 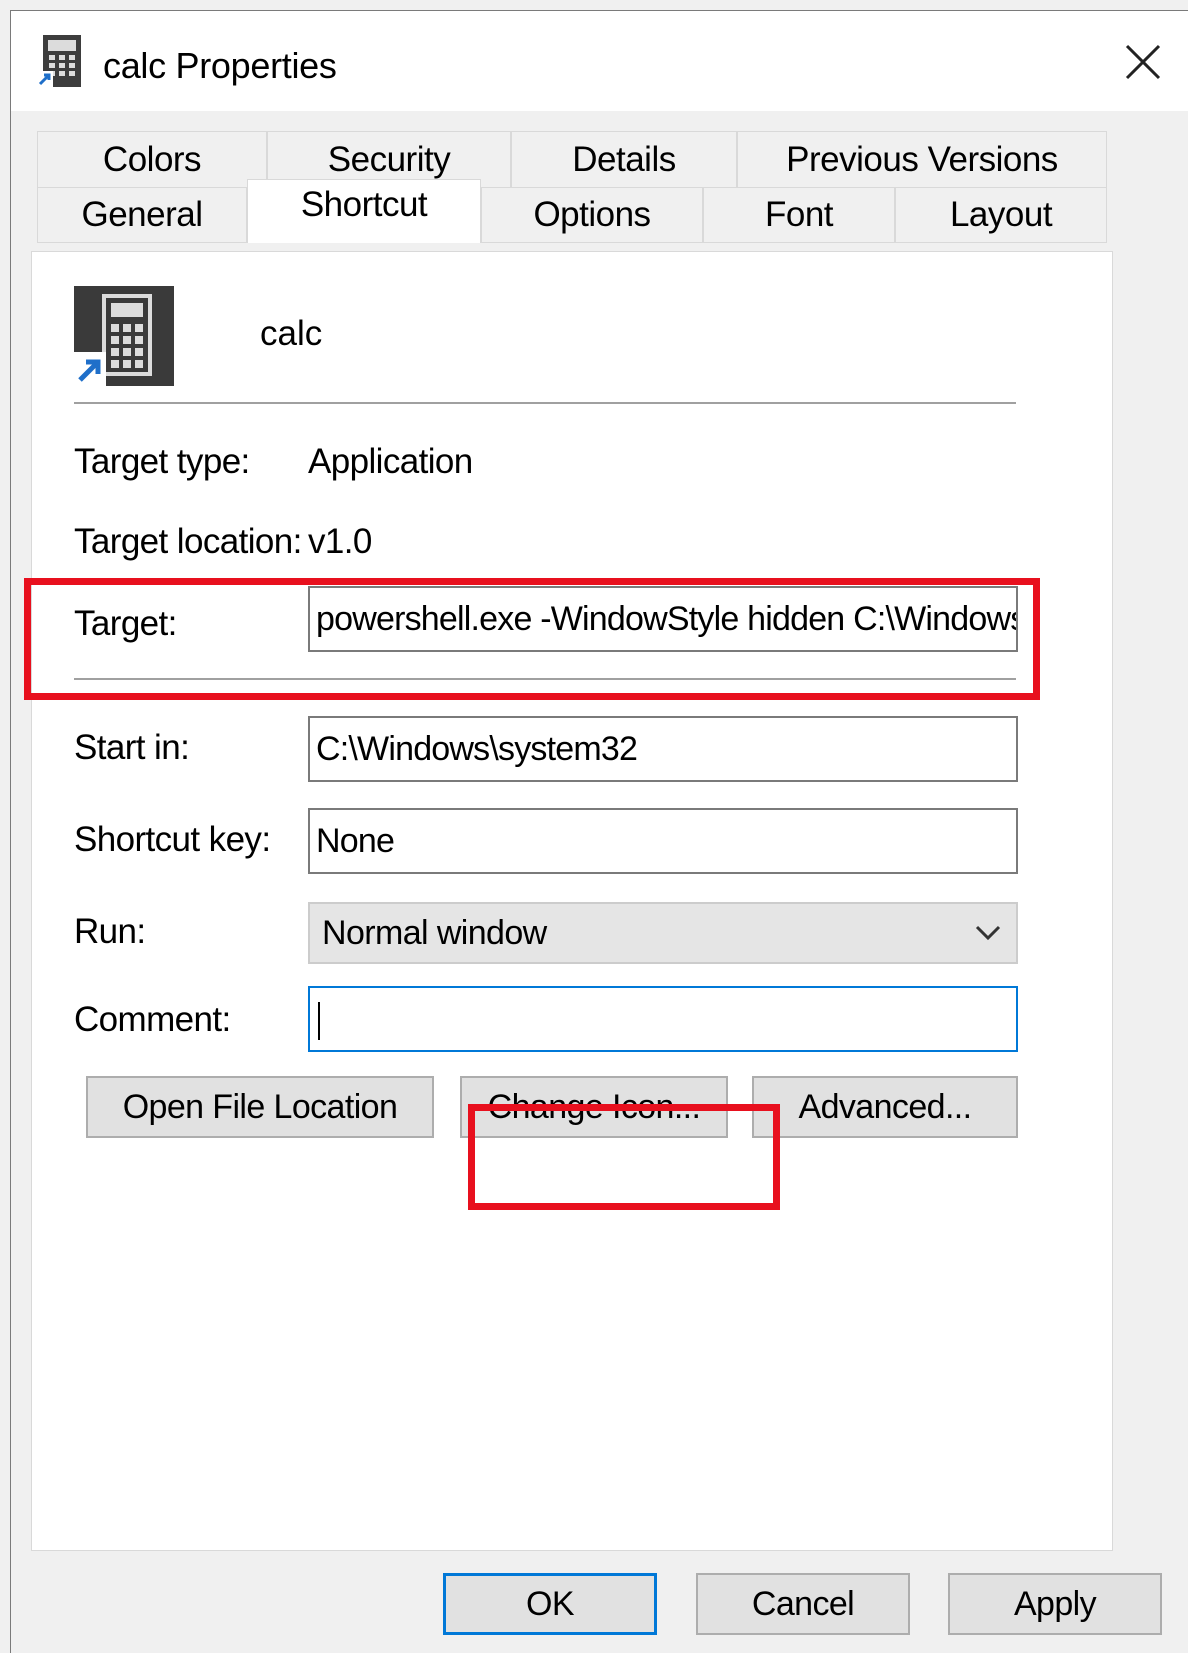 What do you see at coordinates (125, 623) in the screenshot?
I see `target-label: Target:` at bounding box center [125, 623].